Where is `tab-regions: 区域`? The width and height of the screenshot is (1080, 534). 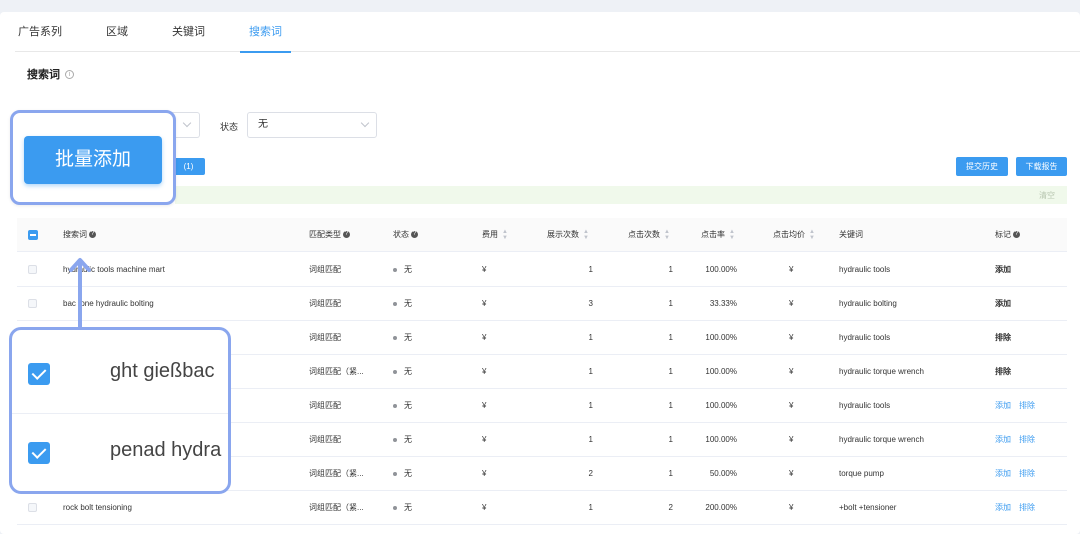
tab-regions: 区域 is located at coordinates (117, 32).